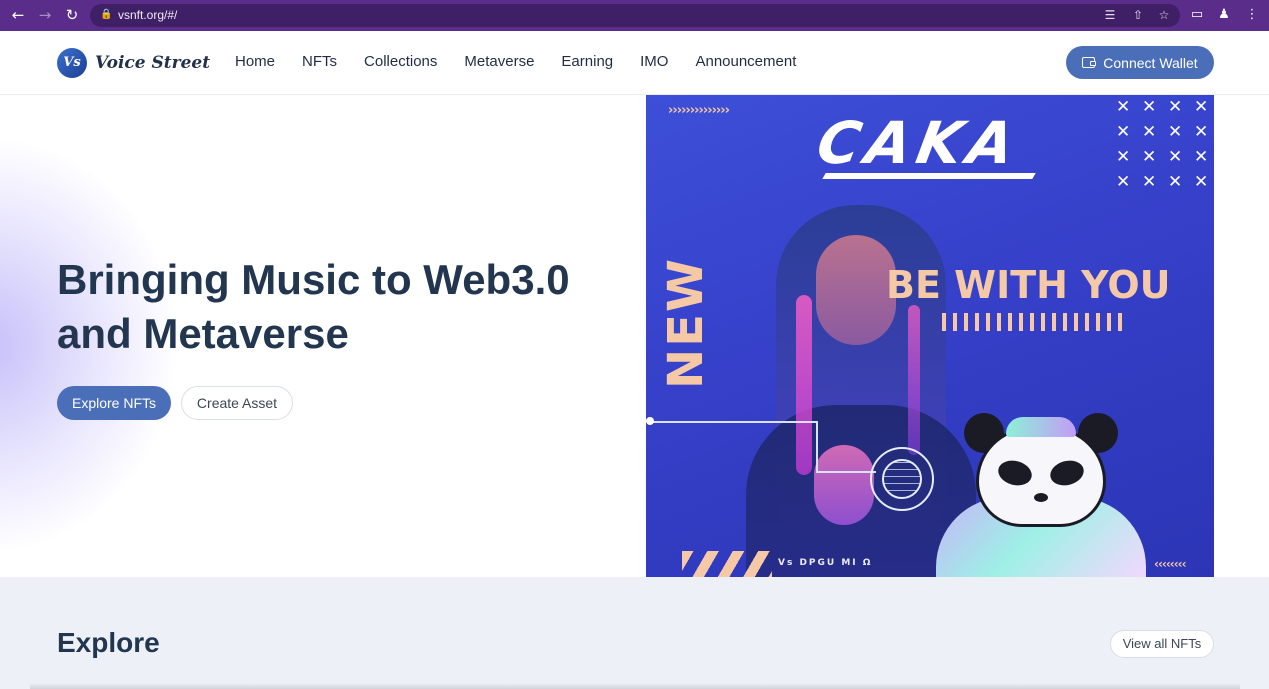 The image size is (1269, 689). I want to click on barcode-decoration, so click(1035, 322).